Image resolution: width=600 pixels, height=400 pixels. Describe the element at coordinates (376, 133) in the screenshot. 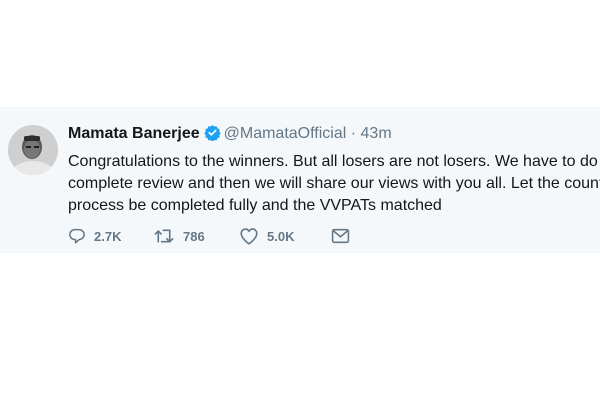

I see `timestamp: 43m` at that location.